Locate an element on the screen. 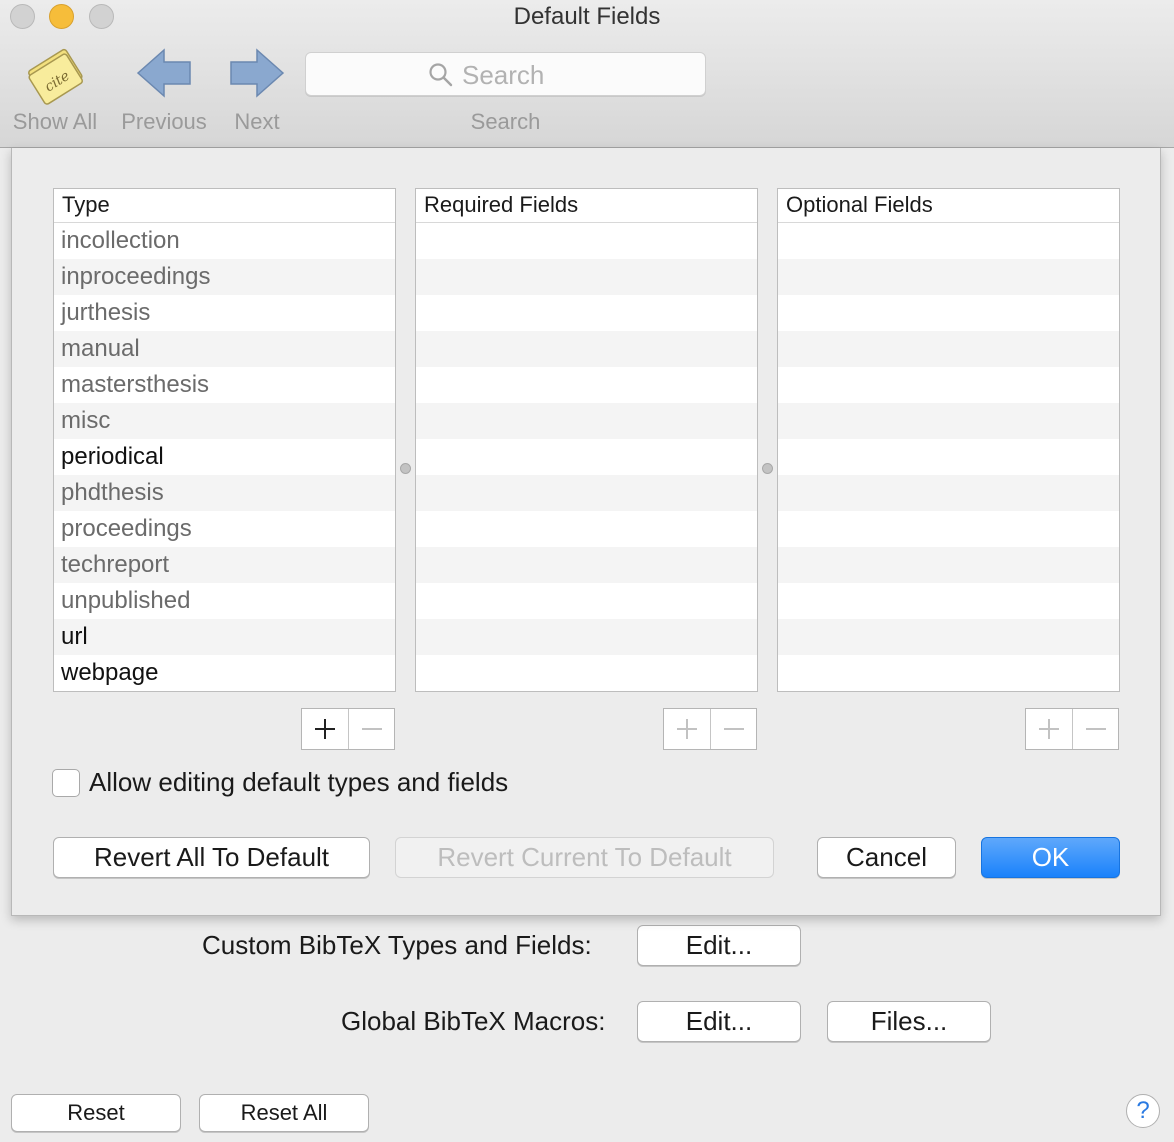 The width and height of the screenshot is (1174, 1142). next-button: Next is located at coordinates (257, 89).